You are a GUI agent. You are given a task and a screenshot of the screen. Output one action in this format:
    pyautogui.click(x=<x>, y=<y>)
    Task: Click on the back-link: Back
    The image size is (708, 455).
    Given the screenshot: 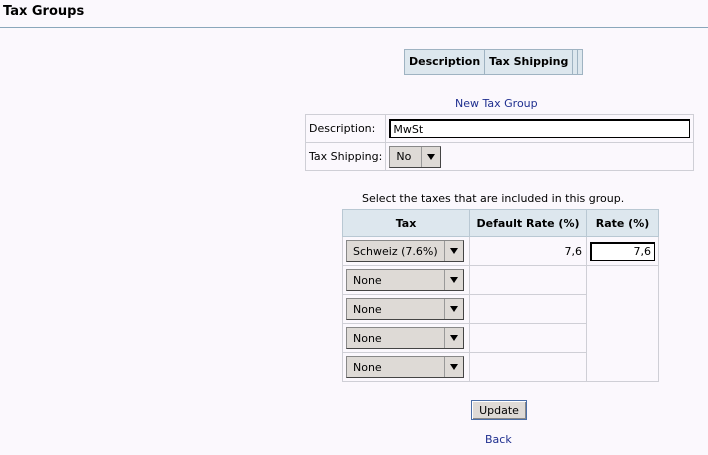 What is the action you would take?
    pyautogui.click(x=498, y=439)
    